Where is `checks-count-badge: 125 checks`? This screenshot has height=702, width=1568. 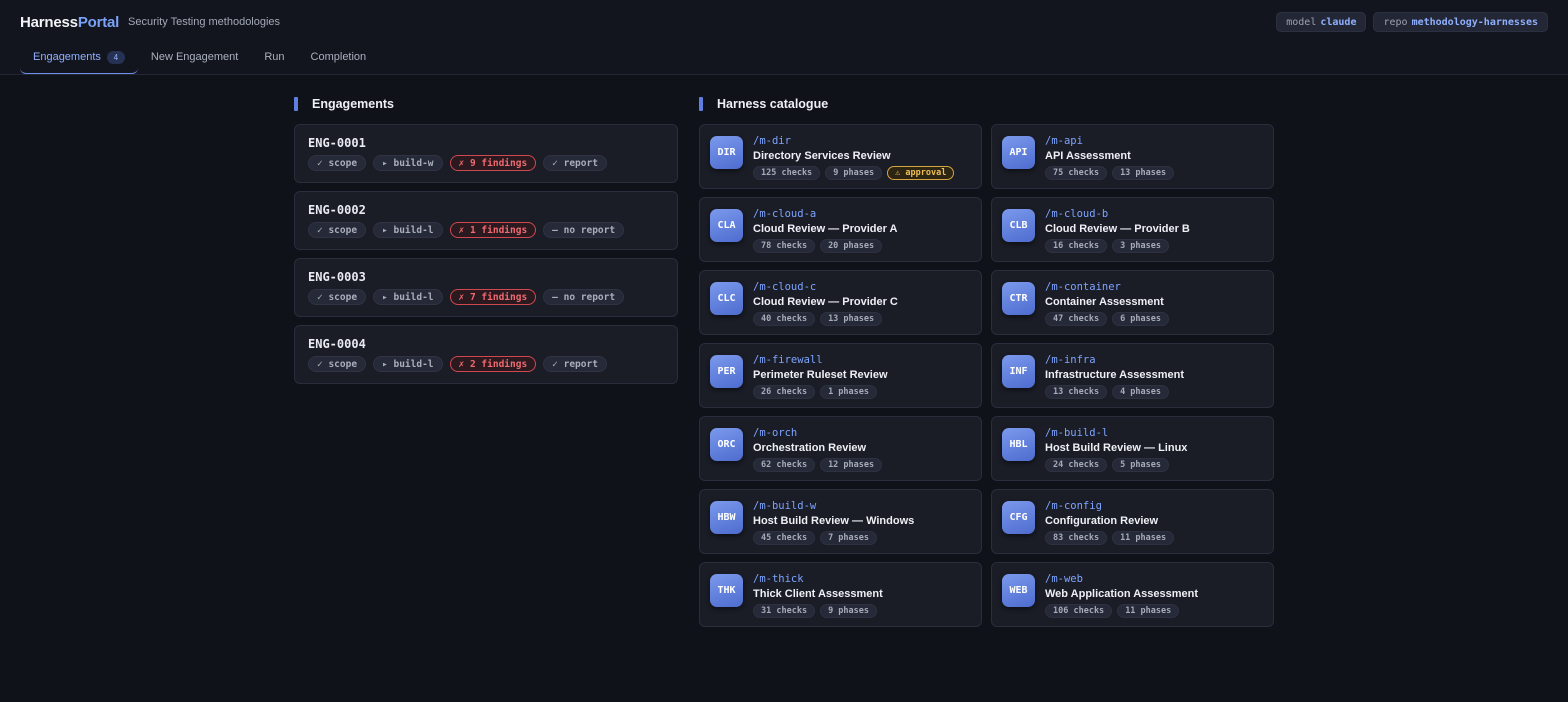 checks-count-badge: 125 checks is located at coordinates (787, 173).